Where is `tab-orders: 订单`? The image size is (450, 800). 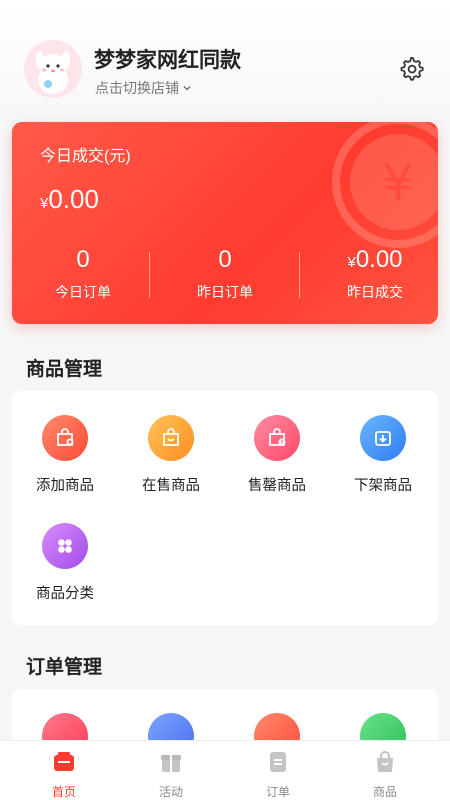 tab-orders: 订单 is located at coordinates (278, 770).